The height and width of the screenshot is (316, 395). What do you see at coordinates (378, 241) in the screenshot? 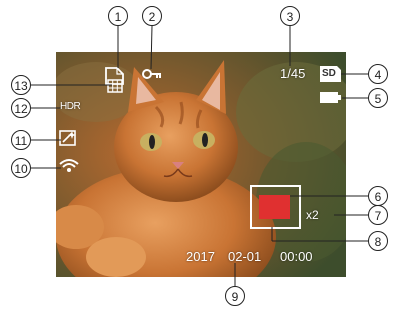
I see `callout-8: 8` at bounding box center [378, 241].